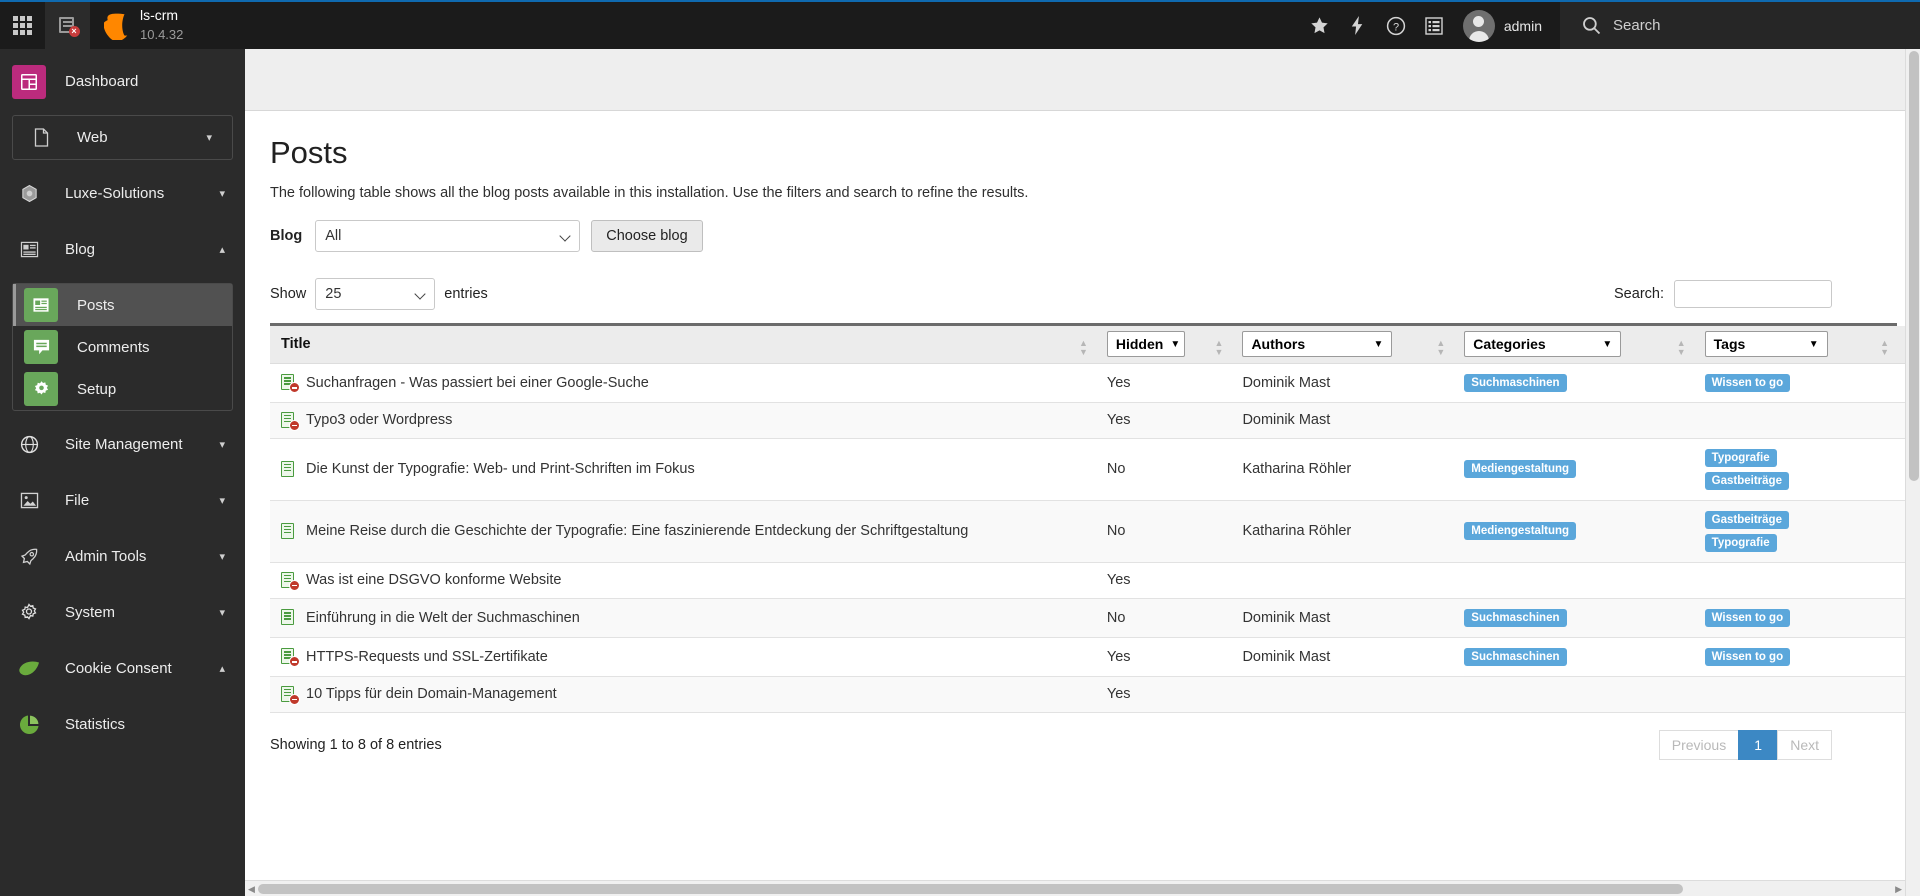 This screenshot has height=896, width=1920. Describe the element at coordinates (1804, 744) in the screenshot. I see `pagination-next: Next` at that location.